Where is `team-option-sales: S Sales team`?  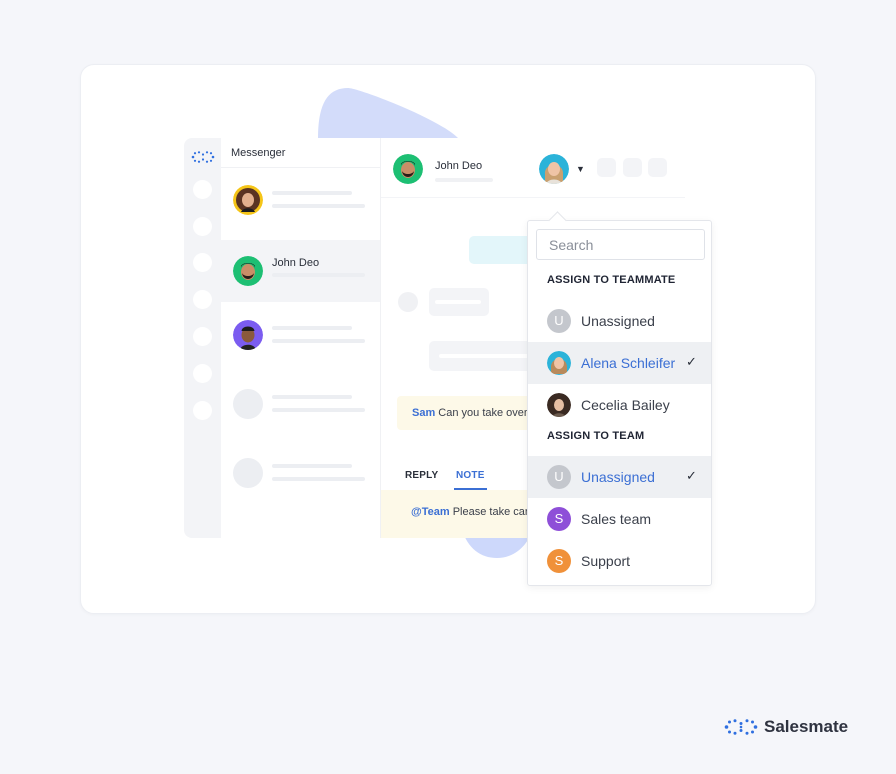 team-option-sales: S Sales team is located at coordinates (619, 519).